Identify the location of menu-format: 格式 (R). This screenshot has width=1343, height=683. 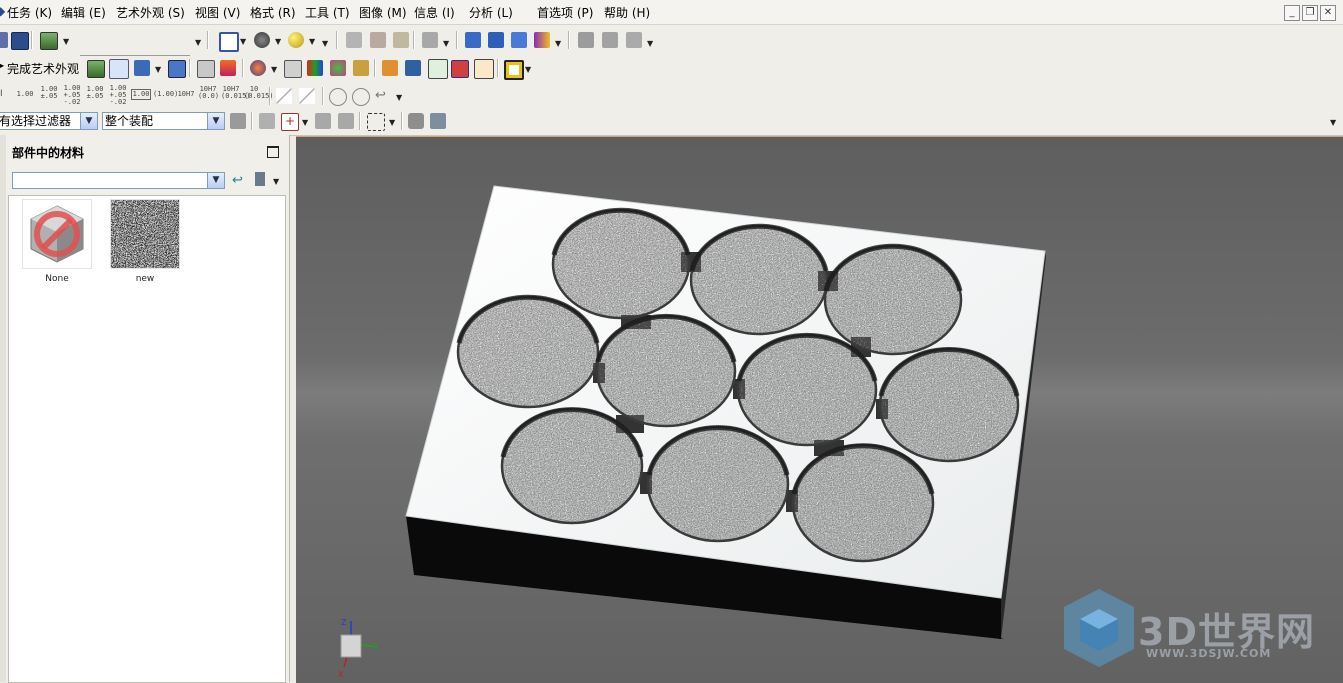
(273, 12).